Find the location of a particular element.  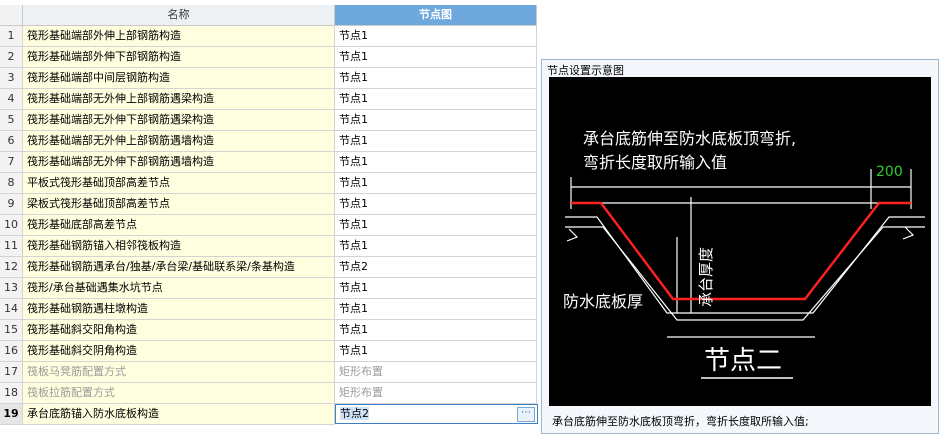

setting-name: 筏形/承台基础遇集水坑节点 is located at coordinates (179, 288).